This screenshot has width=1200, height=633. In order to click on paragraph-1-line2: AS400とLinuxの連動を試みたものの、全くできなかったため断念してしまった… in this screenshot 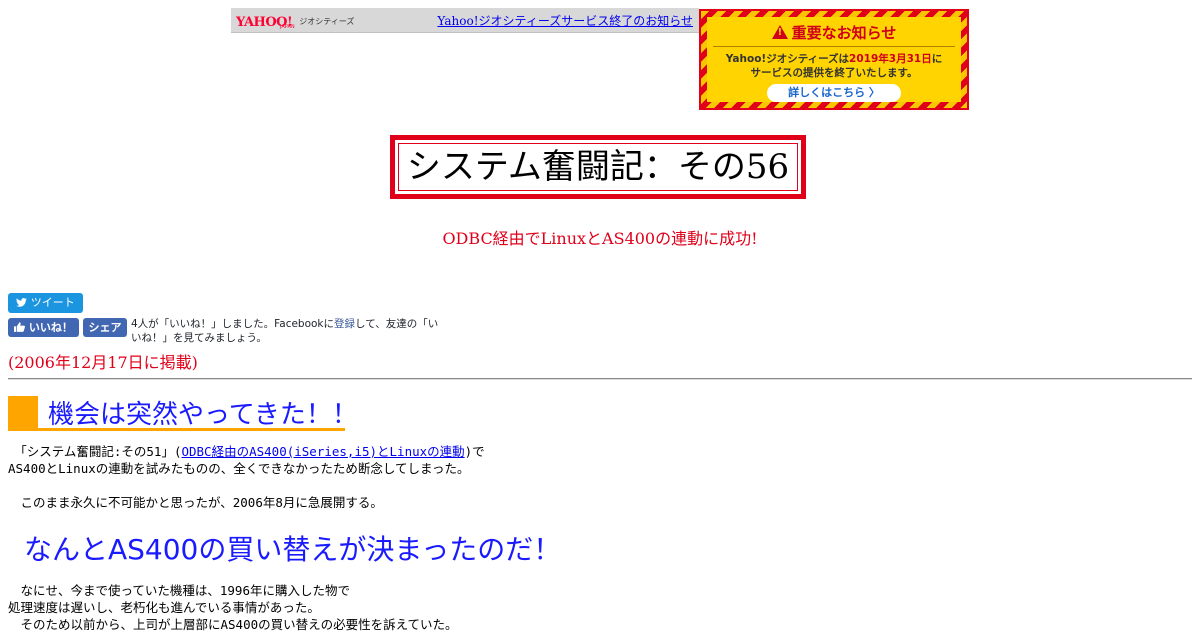, I will do `click(239, 468)`.